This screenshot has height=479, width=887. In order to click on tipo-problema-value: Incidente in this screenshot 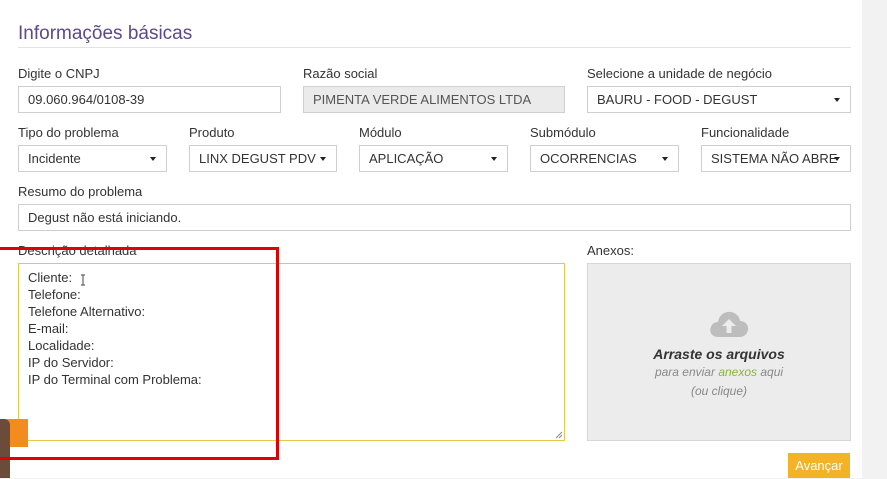, I will do `click(54, 158)`.